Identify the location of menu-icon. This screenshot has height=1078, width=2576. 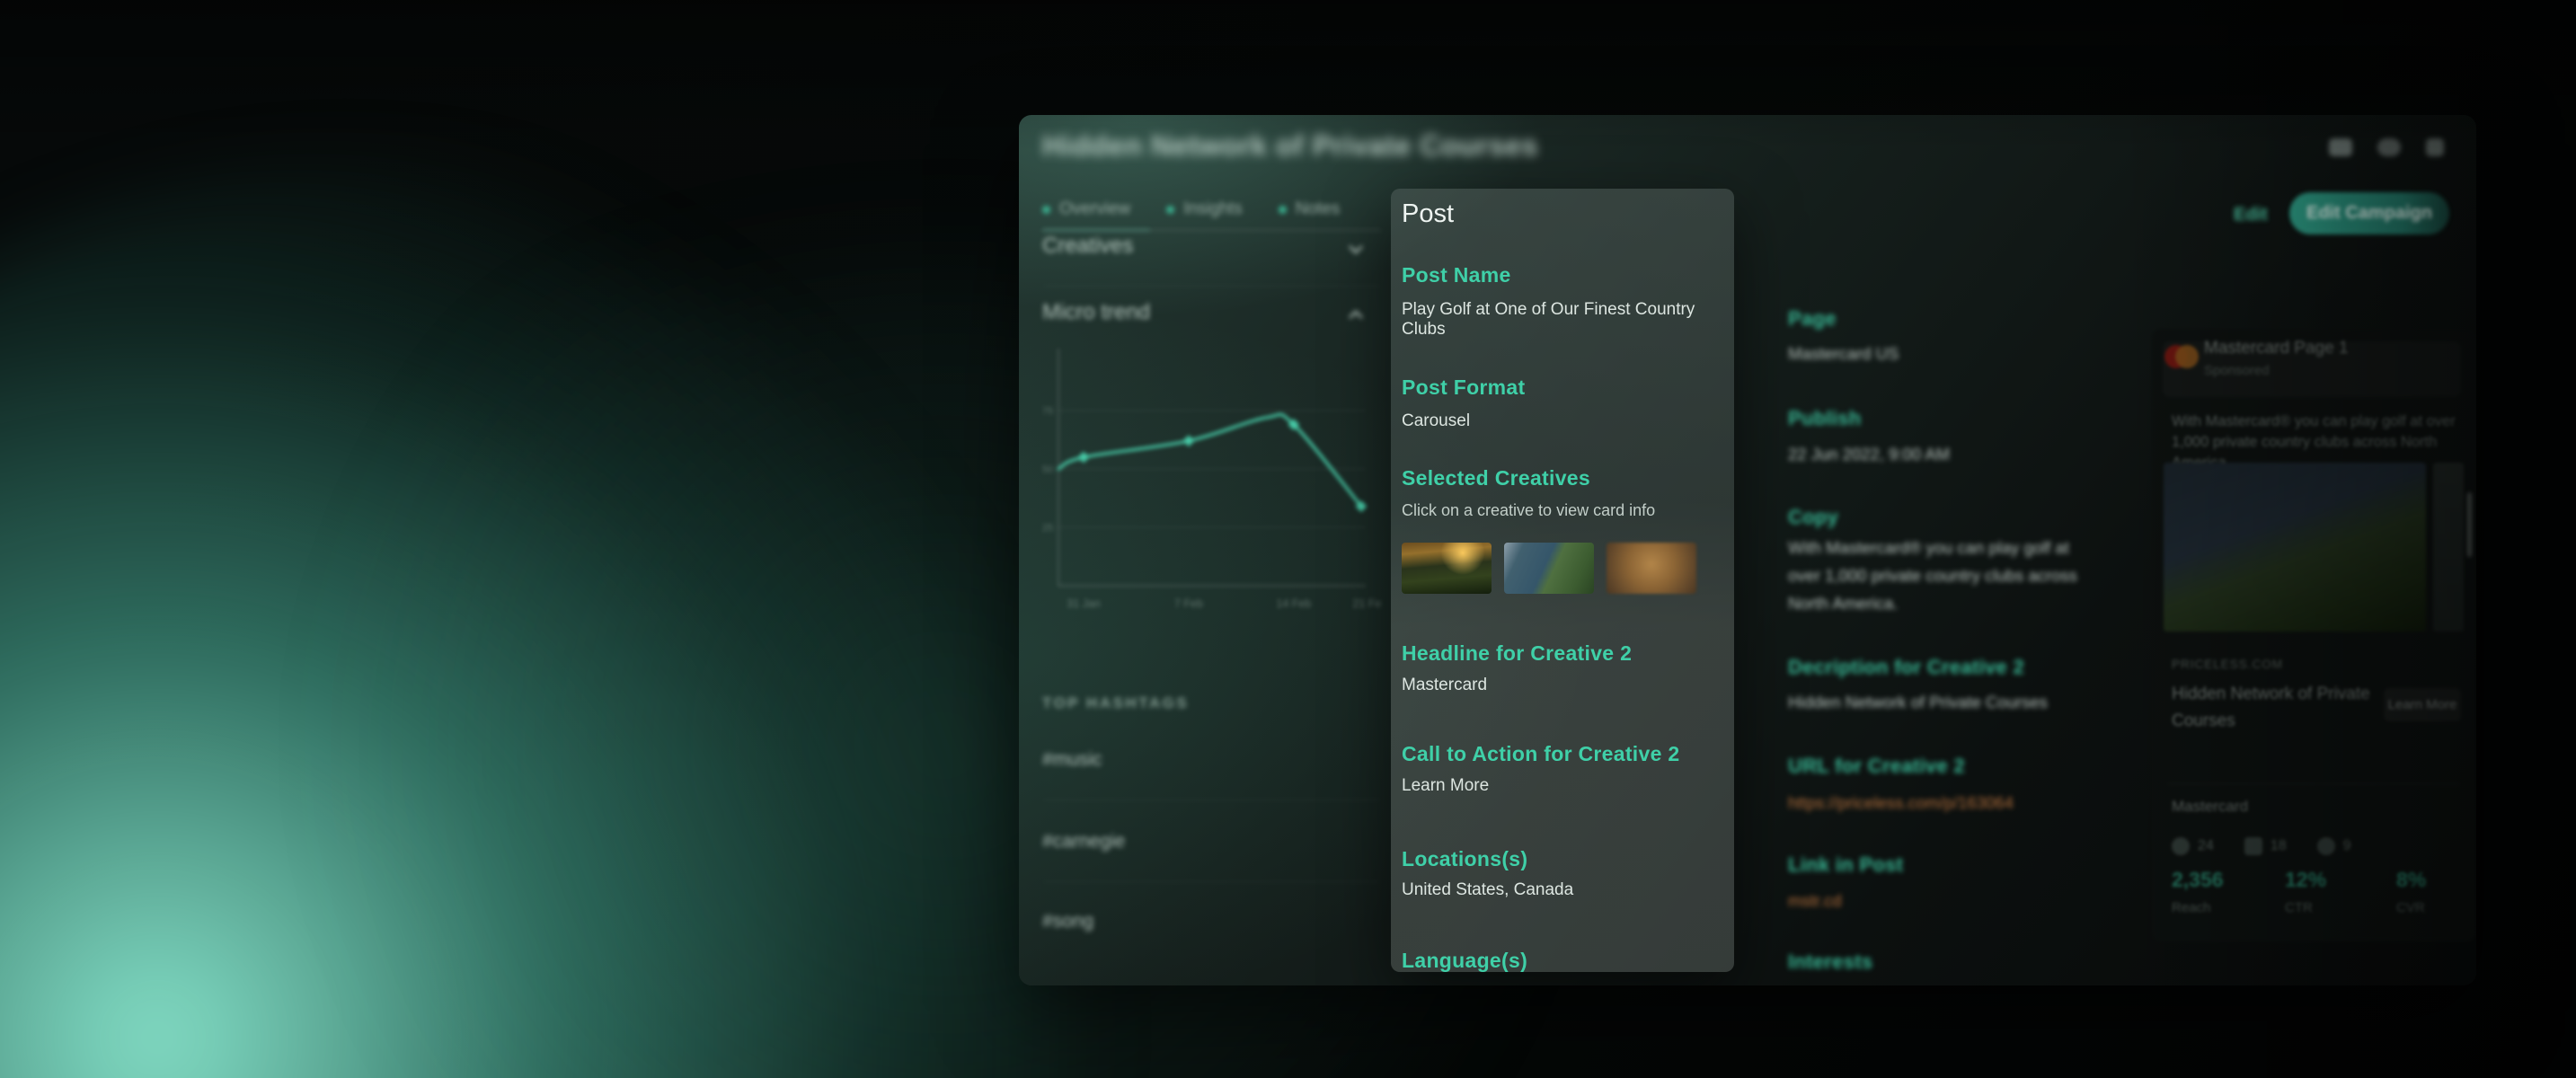
(2435, 147).